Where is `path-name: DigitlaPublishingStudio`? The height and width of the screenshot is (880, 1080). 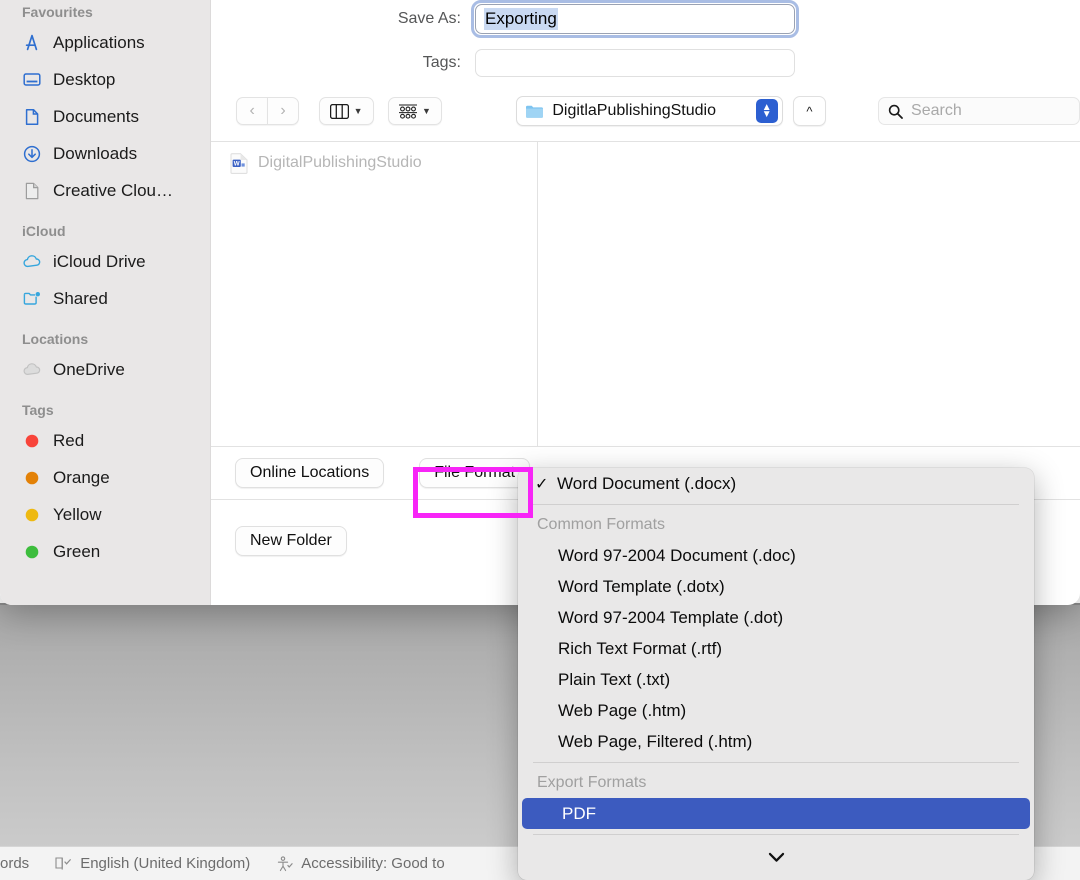 path-name: DigitlaPublishingStudio is located at coordinates (634, 110).